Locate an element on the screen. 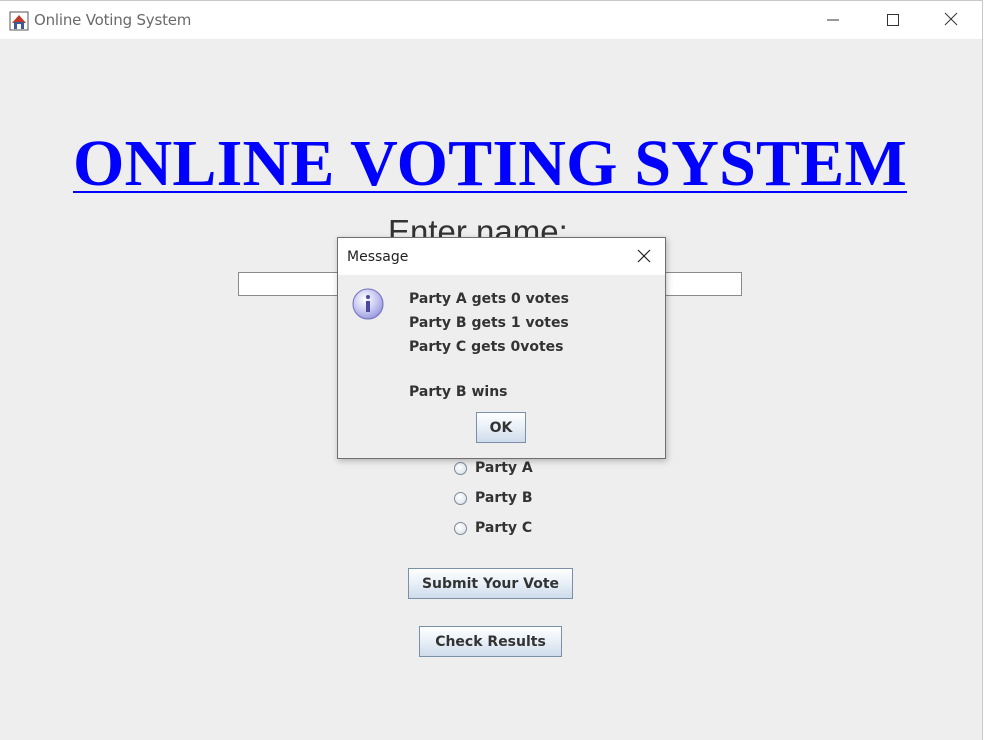 Image resolution: width=985 pixels, height=740 pixels. maximize-icon is located at coordinates (893, 20).